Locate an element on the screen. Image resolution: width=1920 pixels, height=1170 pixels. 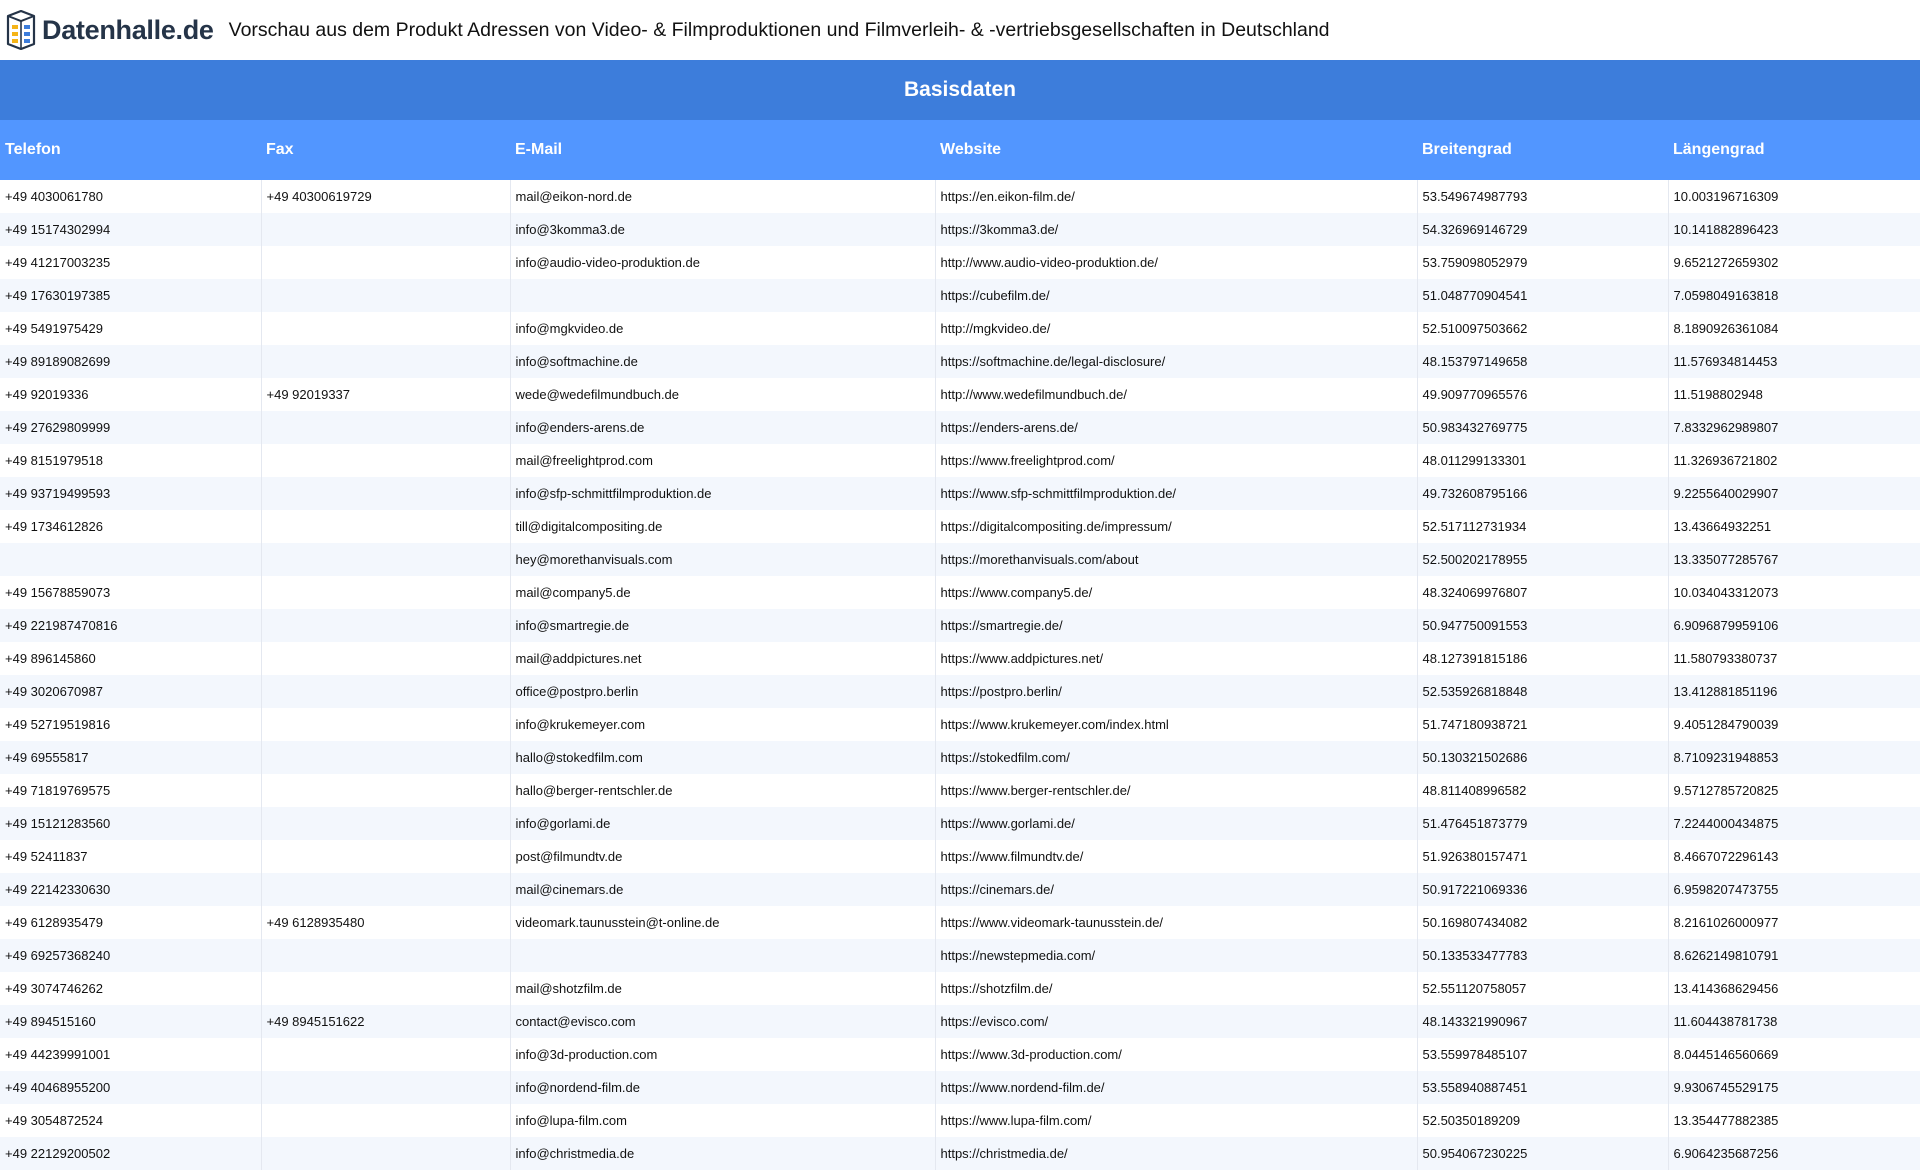
column-header-breitengrad: Breitengrad is located at coordinates (1542, 150).